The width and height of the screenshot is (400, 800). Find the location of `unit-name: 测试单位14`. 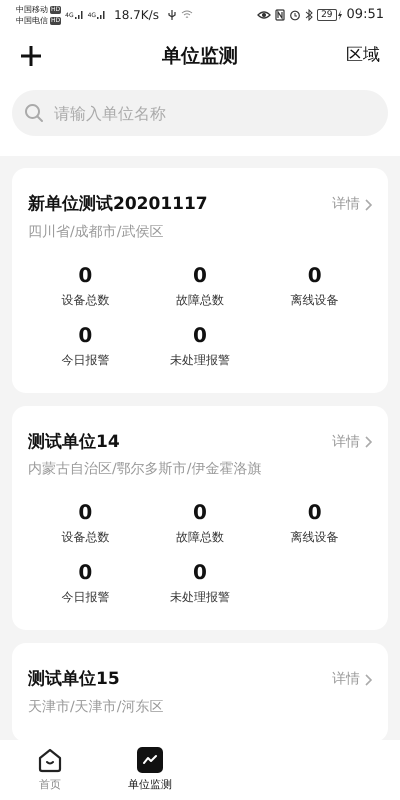

unit-name: 测试单位14 is located at coordinates (74, 442).